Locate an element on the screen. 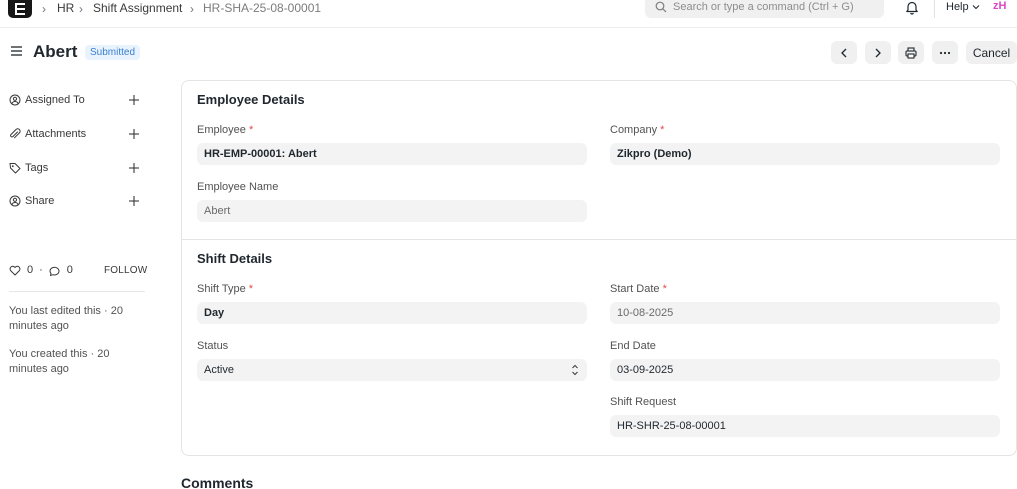 This screenshot has height=489, width=1017. likes-count: 0 is located at coordinates (30, 270).